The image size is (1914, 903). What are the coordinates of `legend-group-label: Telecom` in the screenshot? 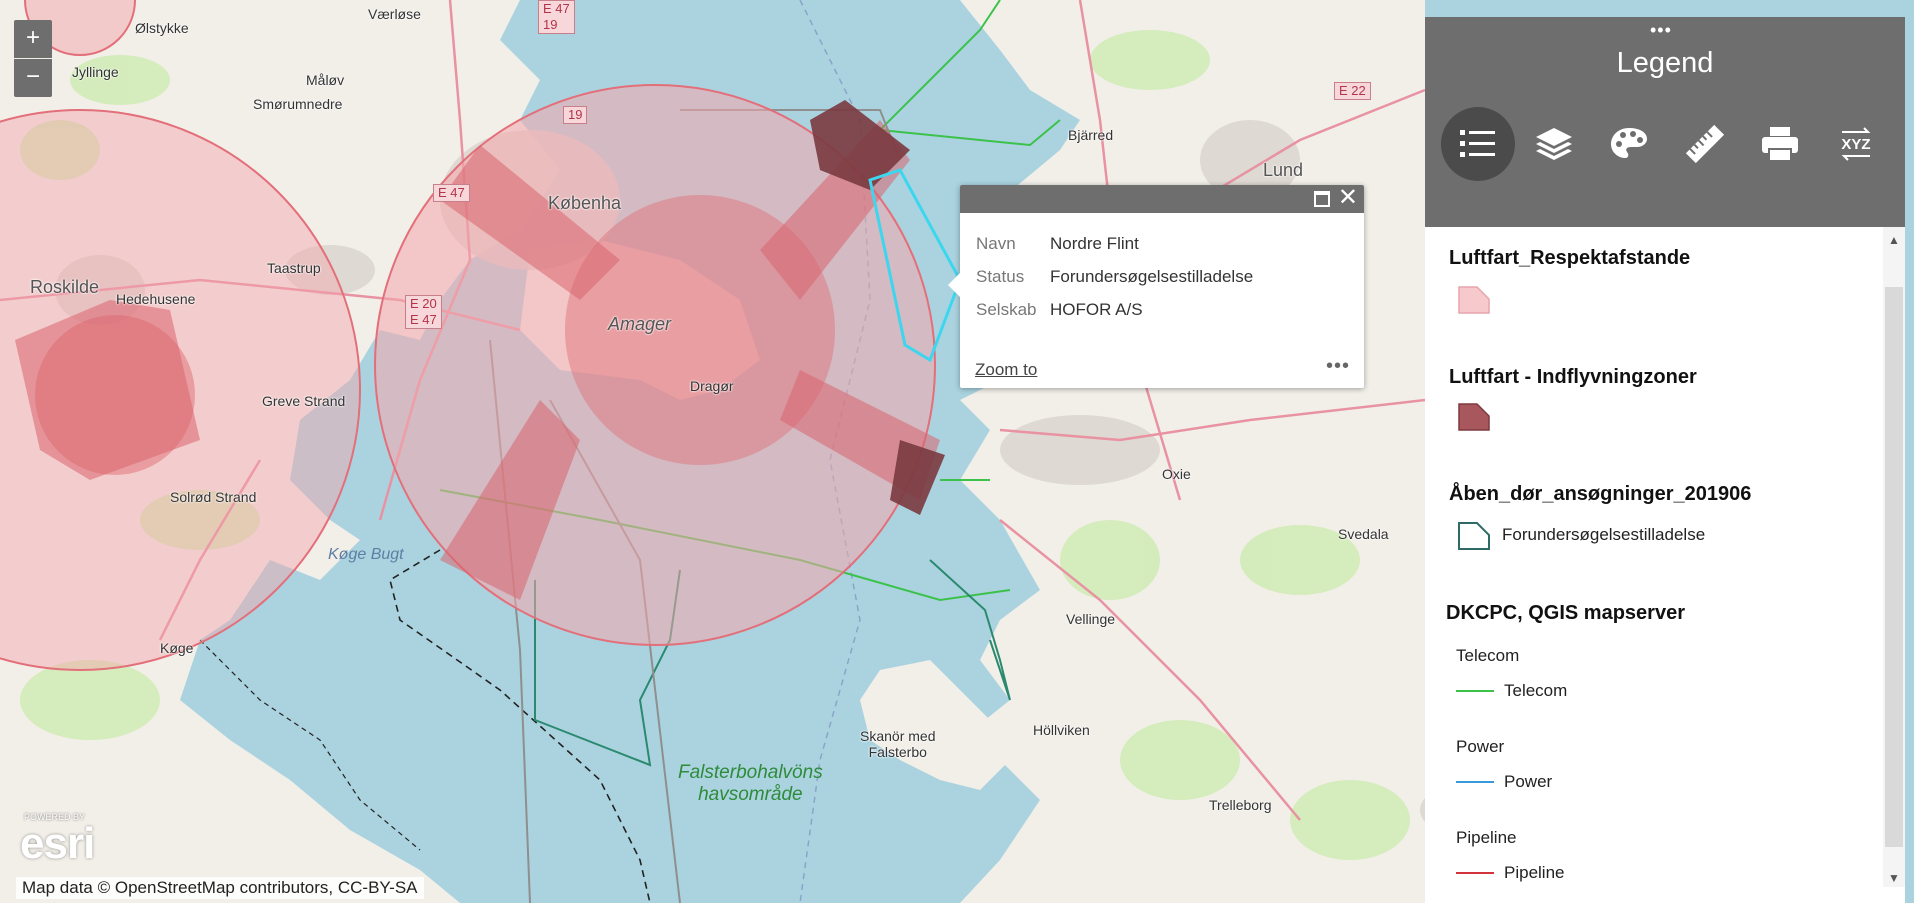 It's located at (1488, 655).